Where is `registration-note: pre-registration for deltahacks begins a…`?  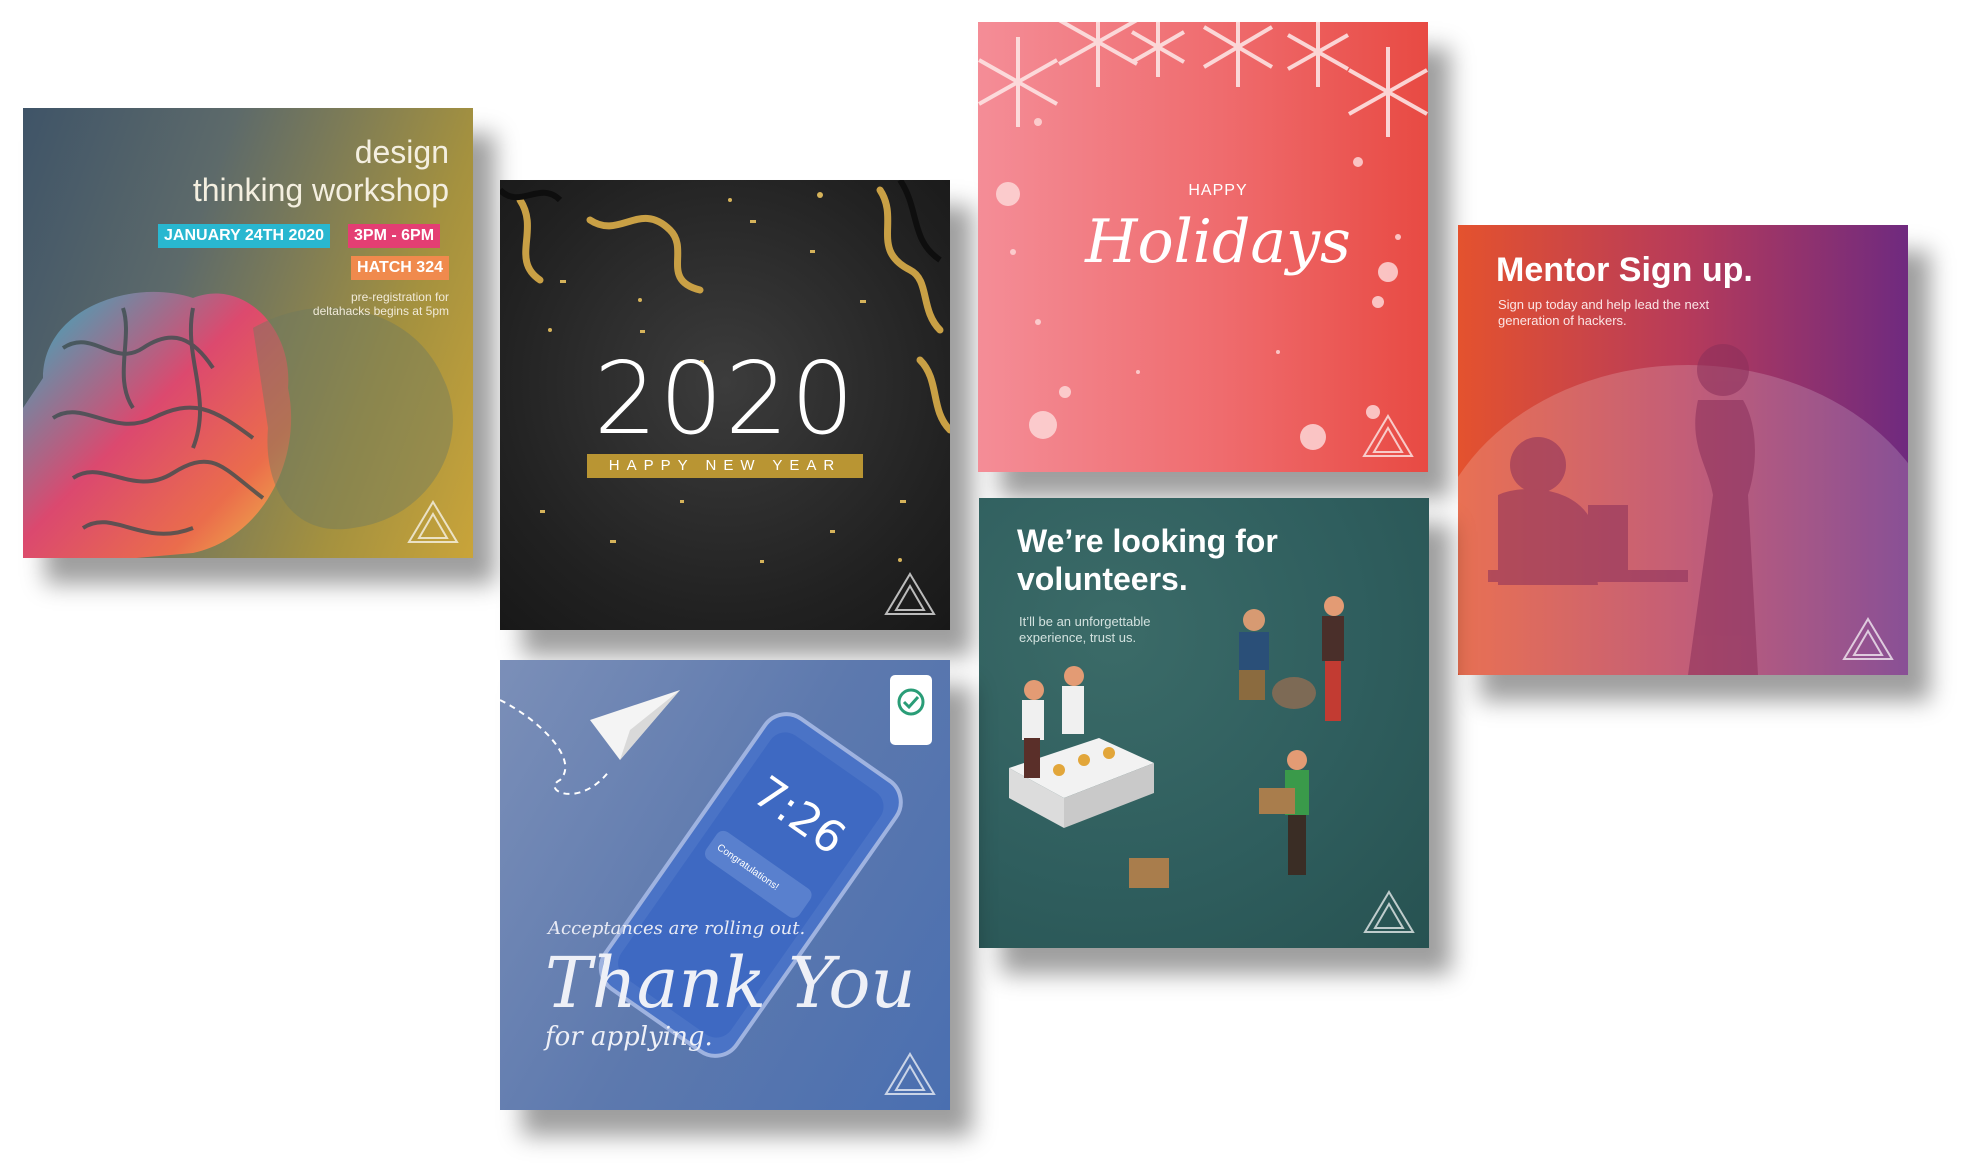
registration-note: pre-registration for deltahacks begins a… is located at coordinates (380, 304).